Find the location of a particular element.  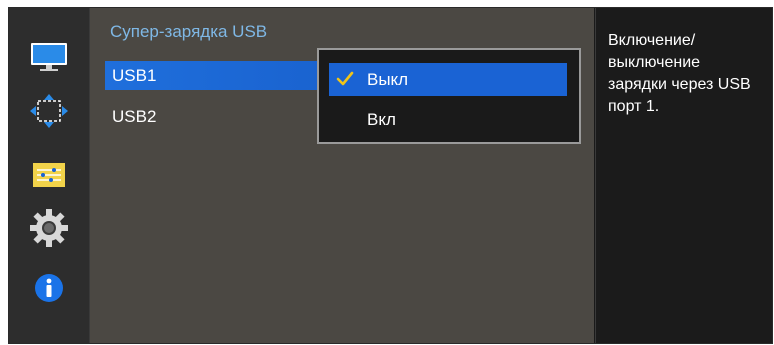

sidebar is located at coordinates (49, 175).